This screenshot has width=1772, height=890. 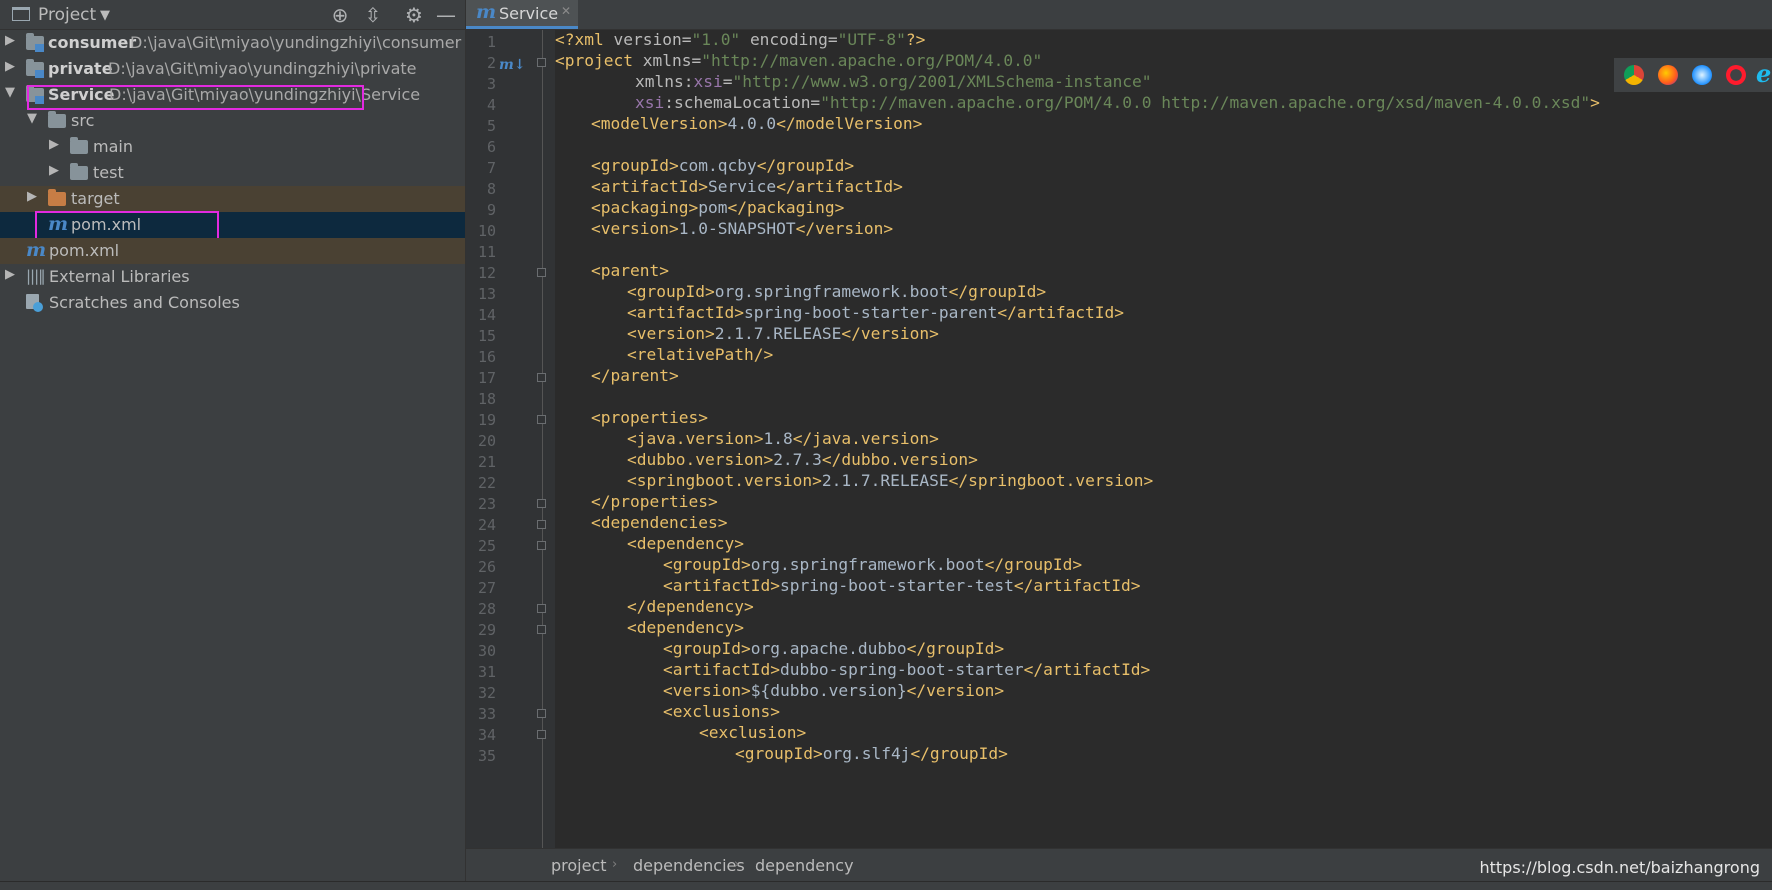 What do you see at coordinates (262, 68) in the screenshot?
I see `tree-item-path: D:\java\Git\miyao\yundingzhiyi\private` at bounding box center [262, 68].